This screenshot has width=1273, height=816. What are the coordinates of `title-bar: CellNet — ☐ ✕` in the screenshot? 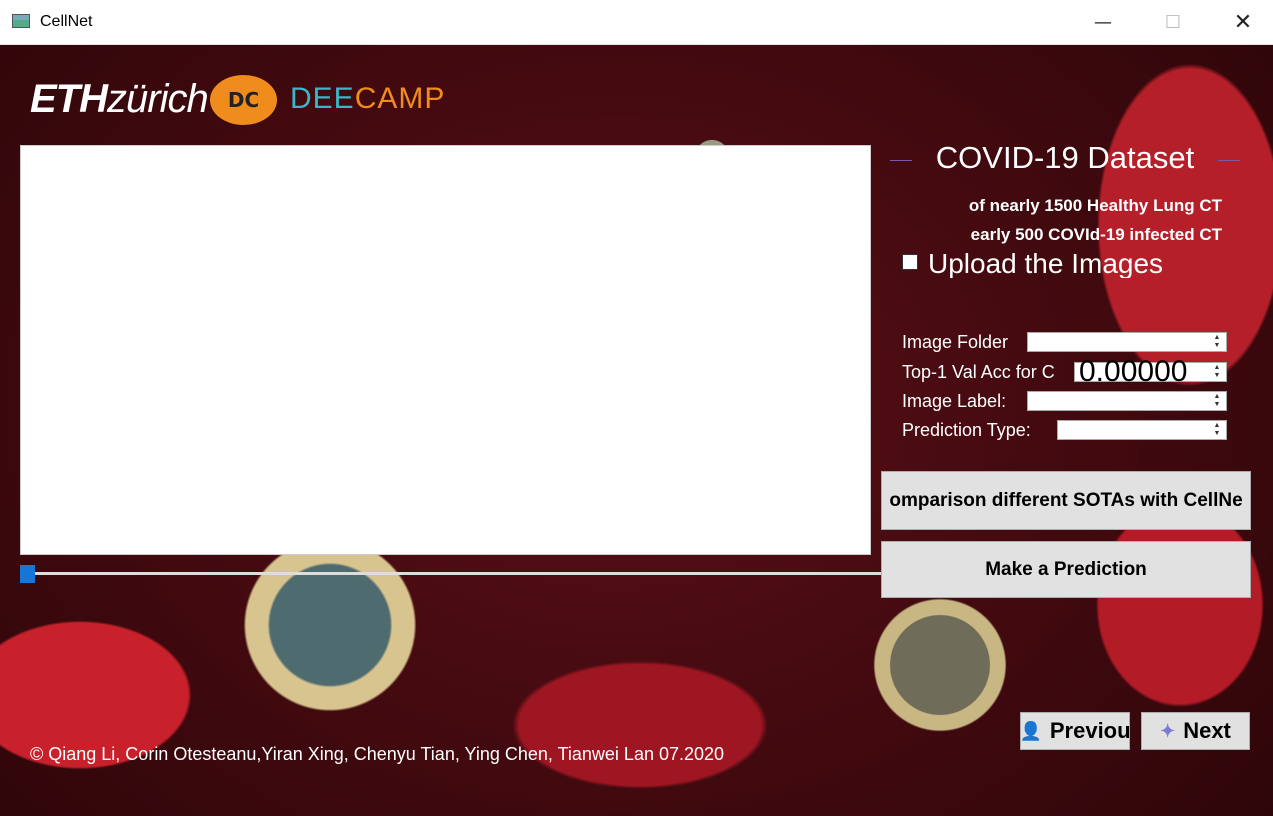 It's located at (636, 22).